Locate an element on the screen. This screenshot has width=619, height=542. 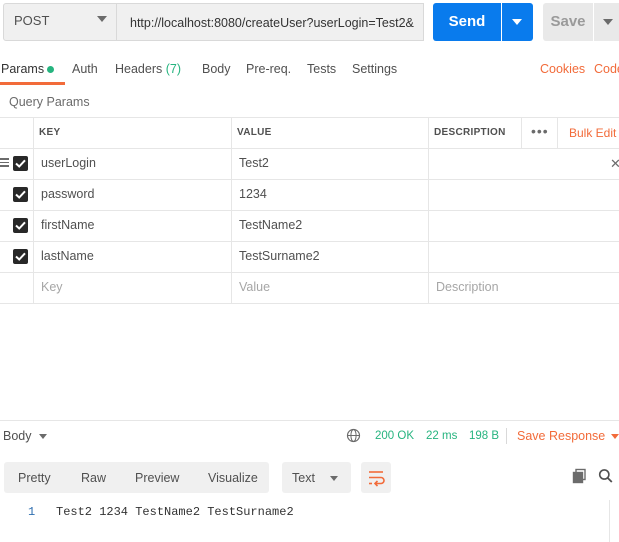
close-icon: ✕ is located at coordinates (614, 164).